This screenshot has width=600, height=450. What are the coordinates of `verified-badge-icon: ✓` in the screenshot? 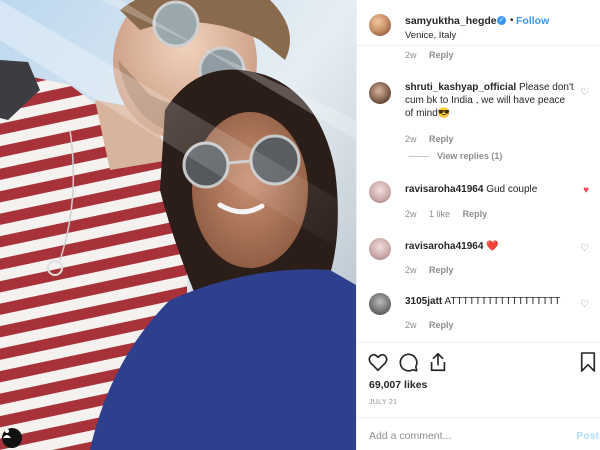 It's located at (501, 20).